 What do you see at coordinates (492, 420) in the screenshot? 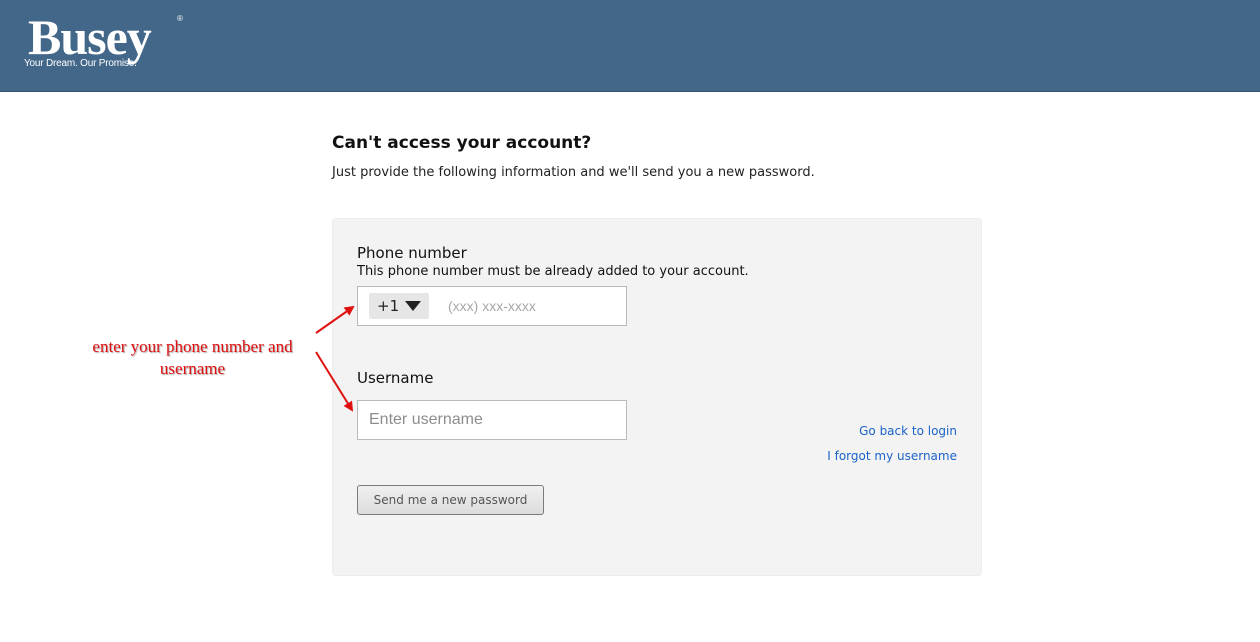
I see `username-input` at bounding box center [492, 420].